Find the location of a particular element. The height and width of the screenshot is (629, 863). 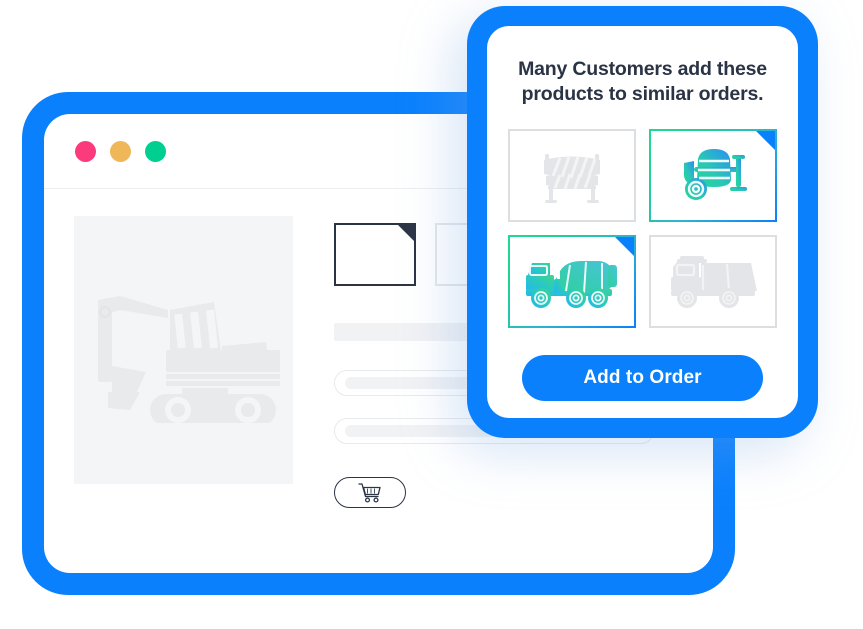

product-card-mixer-truck is located at coordinates (572, 281).